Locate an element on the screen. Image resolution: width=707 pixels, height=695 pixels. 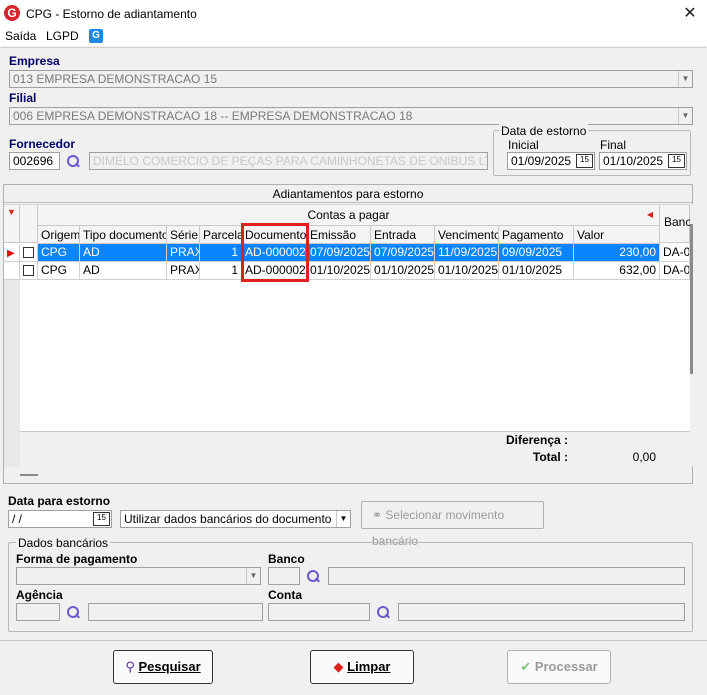
checkmark-icon: ✔ is located at coordinates (526, 666).